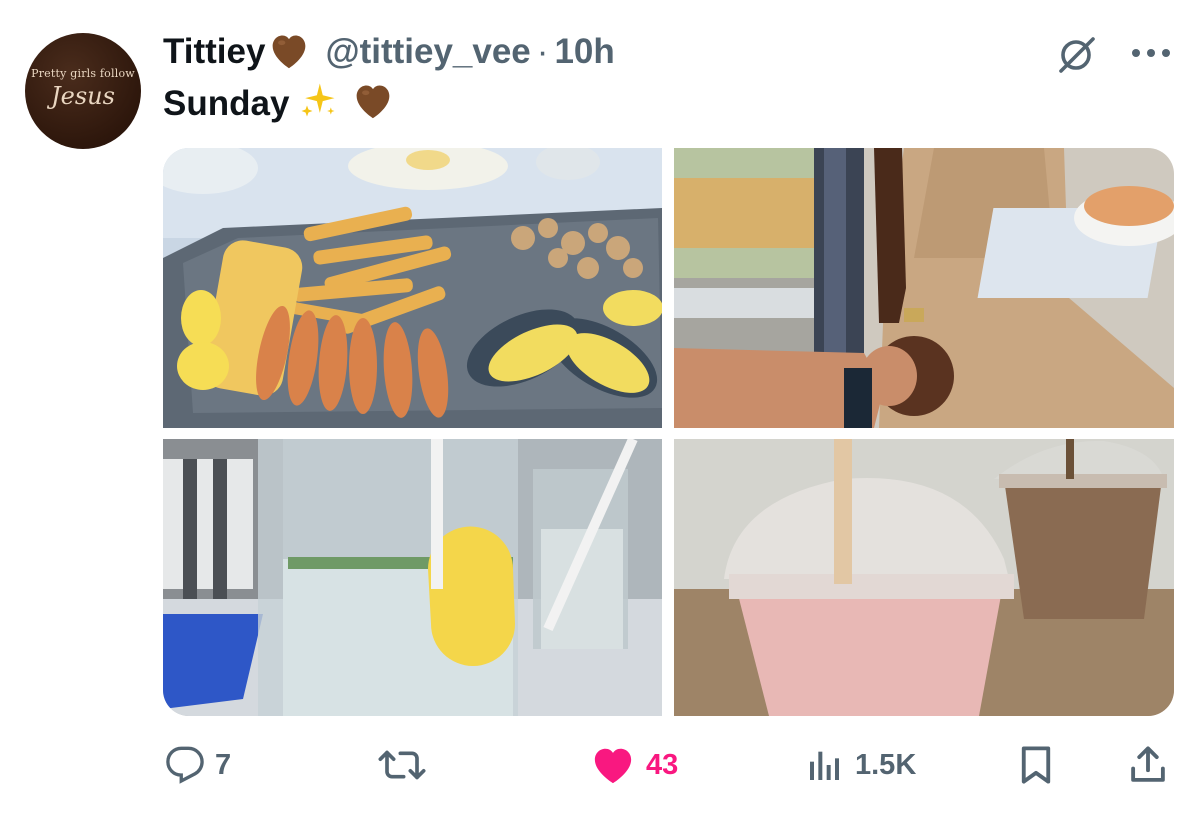 This screenshot has width=1200, height=814. I want to click on avatar: Pretty girls follow Jesus, so click(83, 91).